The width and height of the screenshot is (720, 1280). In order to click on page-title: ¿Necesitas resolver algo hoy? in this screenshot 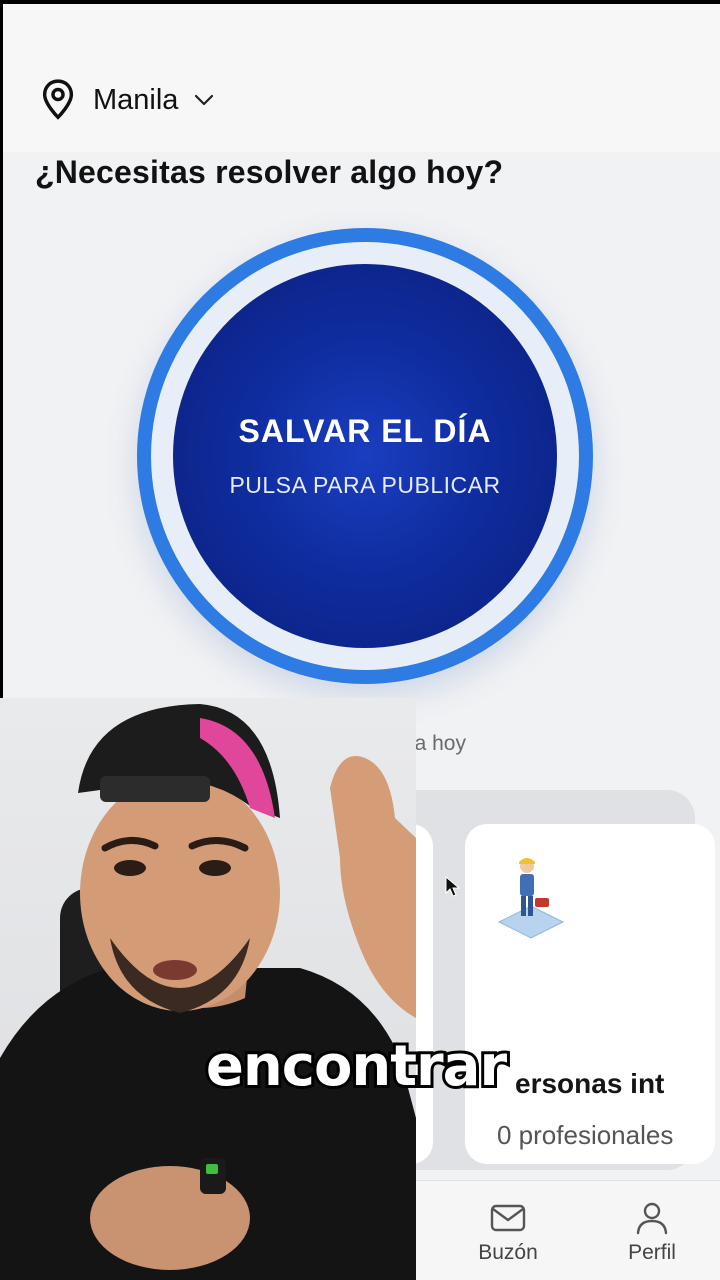, I will do `click(269, 172)`.